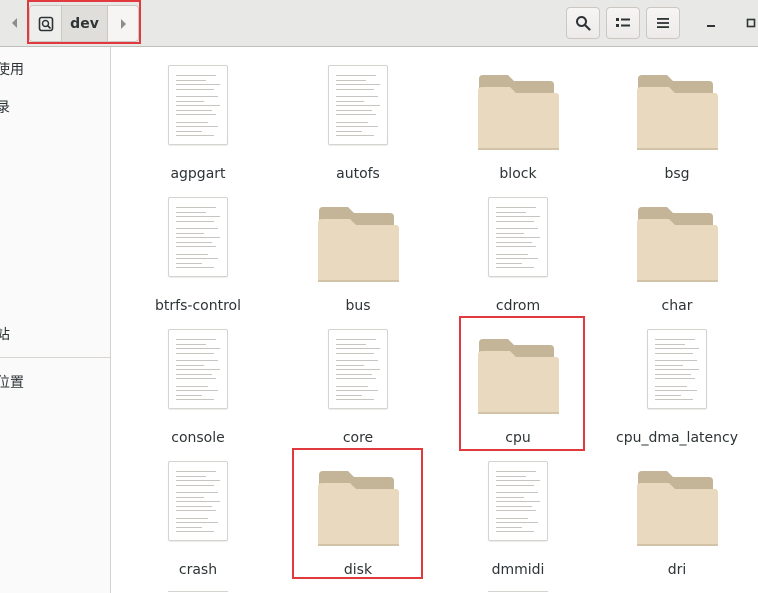 The image size is (758, 593). I want to click on folder-item-dri: dri, so click(677, 516).